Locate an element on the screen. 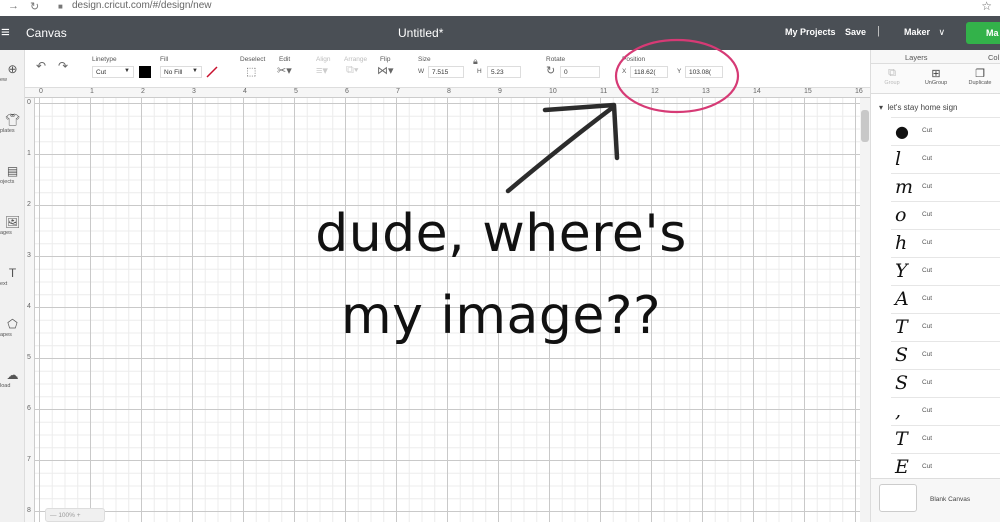 This screenshot has height=522, width=1000. layer-thumbnail: m is located at coordinates (904, 187).